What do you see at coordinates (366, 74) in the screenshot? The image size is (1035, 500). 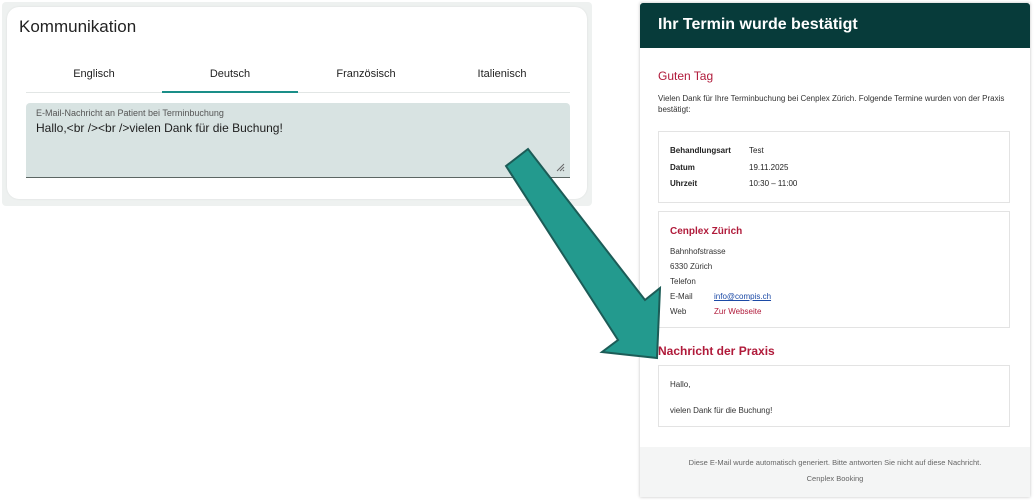 I see `tab-franzoesisch: Französisch` at bounding box center [366, 74].